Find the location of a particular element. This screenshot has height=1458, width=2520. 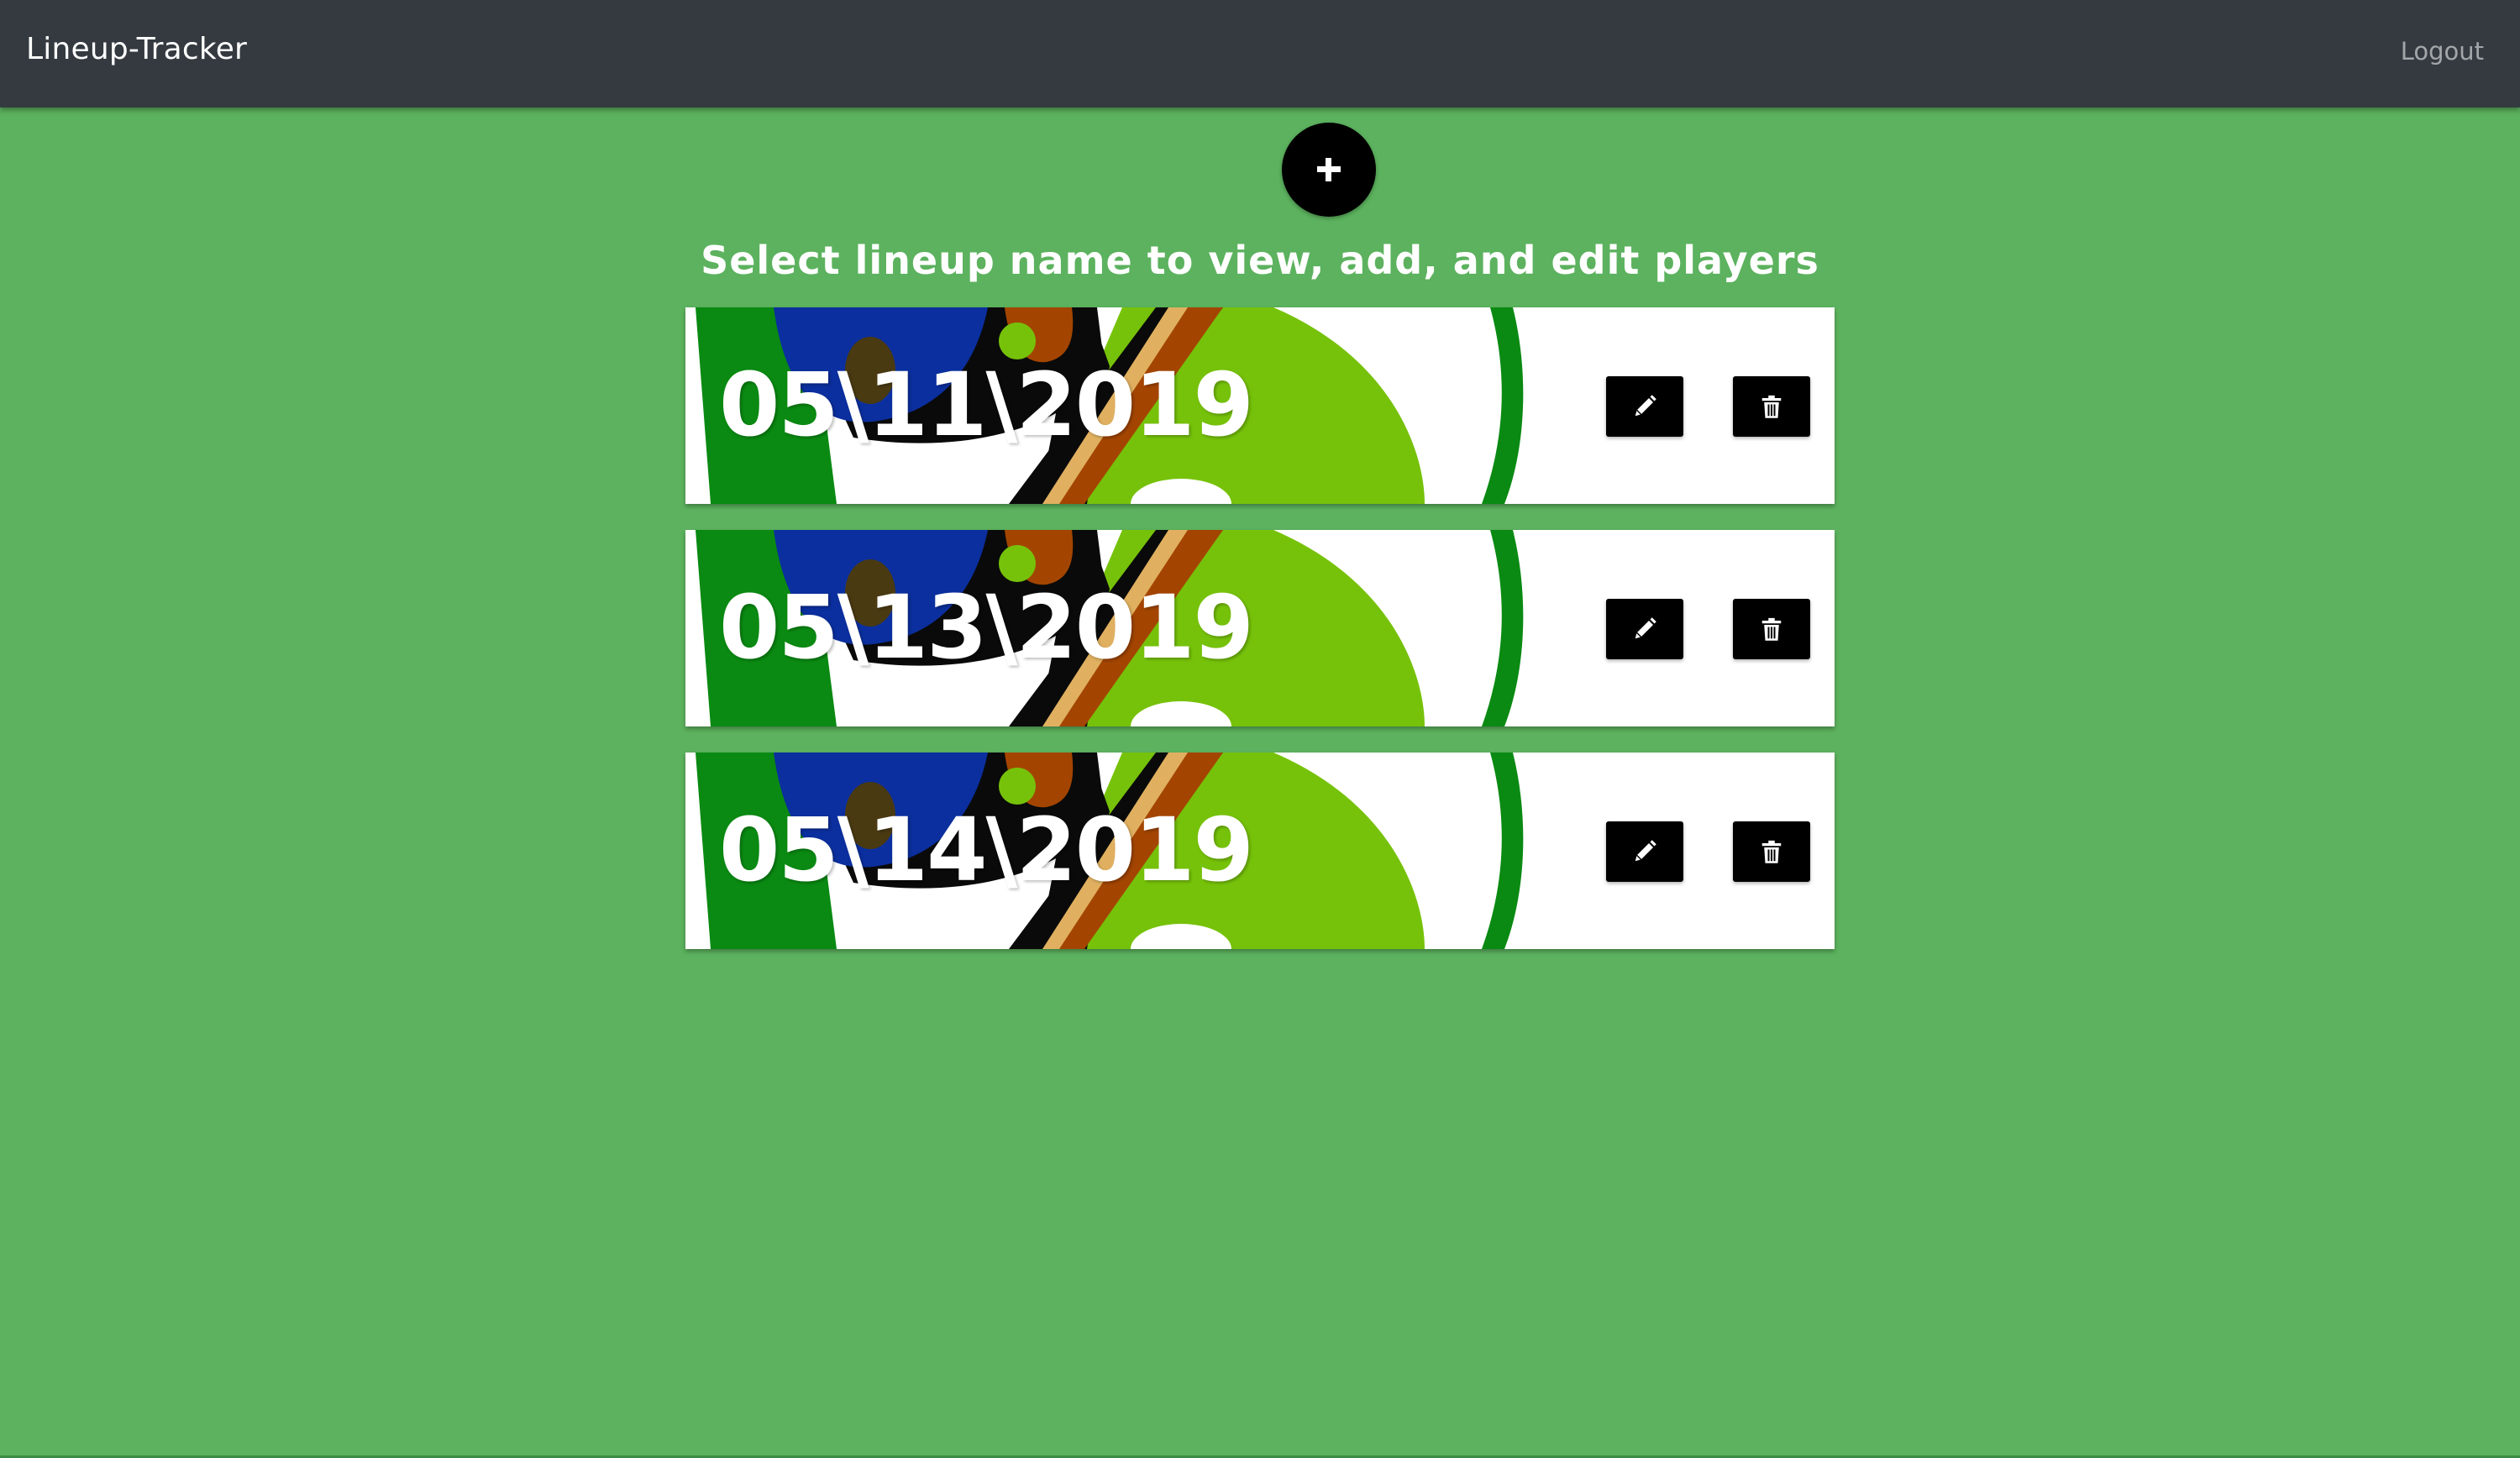

lineup-card: 05\13\2019 is located at coordinates (1260, 628).